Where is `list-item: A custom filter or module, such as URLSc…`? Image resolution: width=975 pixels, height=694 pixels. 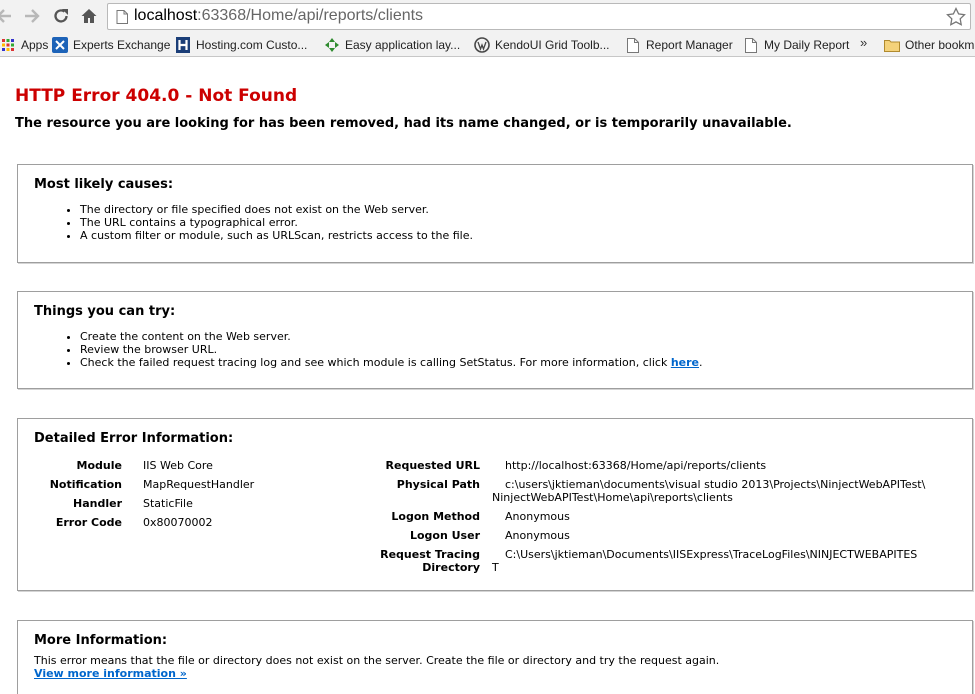
list-item: A custom filter or module, such as URLSc… is located at coordinates (276, 235).